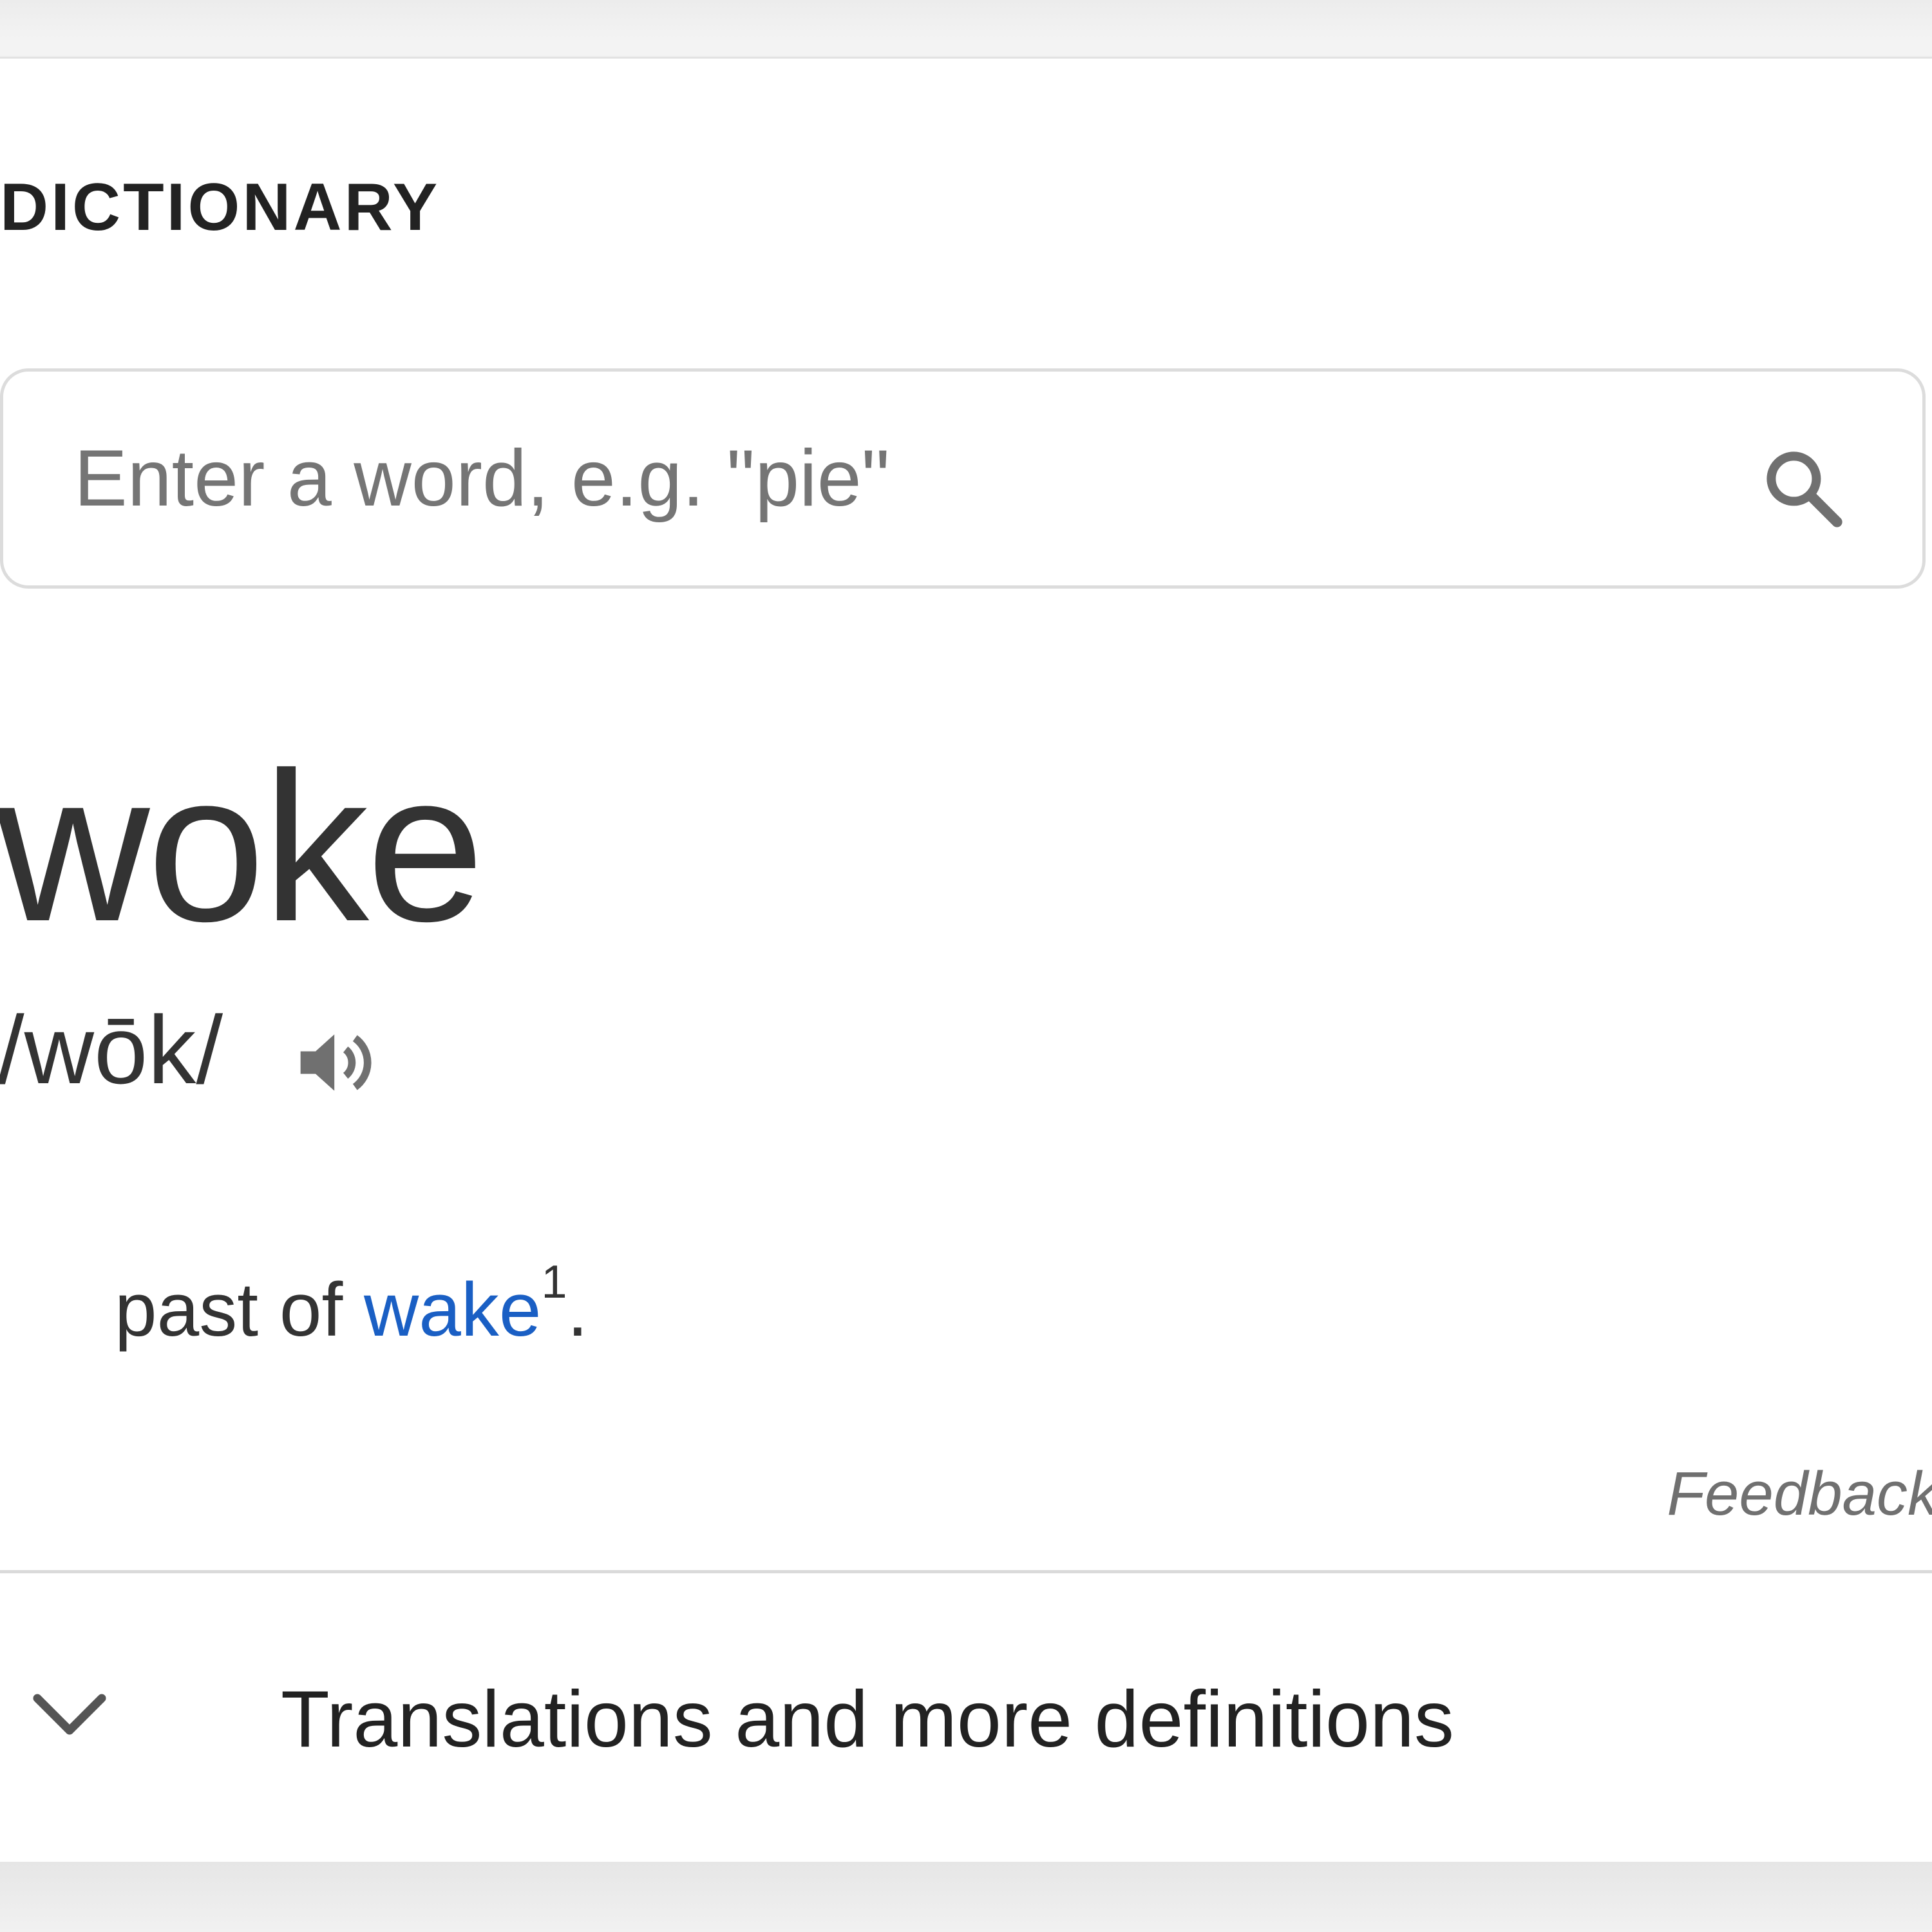  I want to click on section-title: DICTIONARY, so click(220, 207).